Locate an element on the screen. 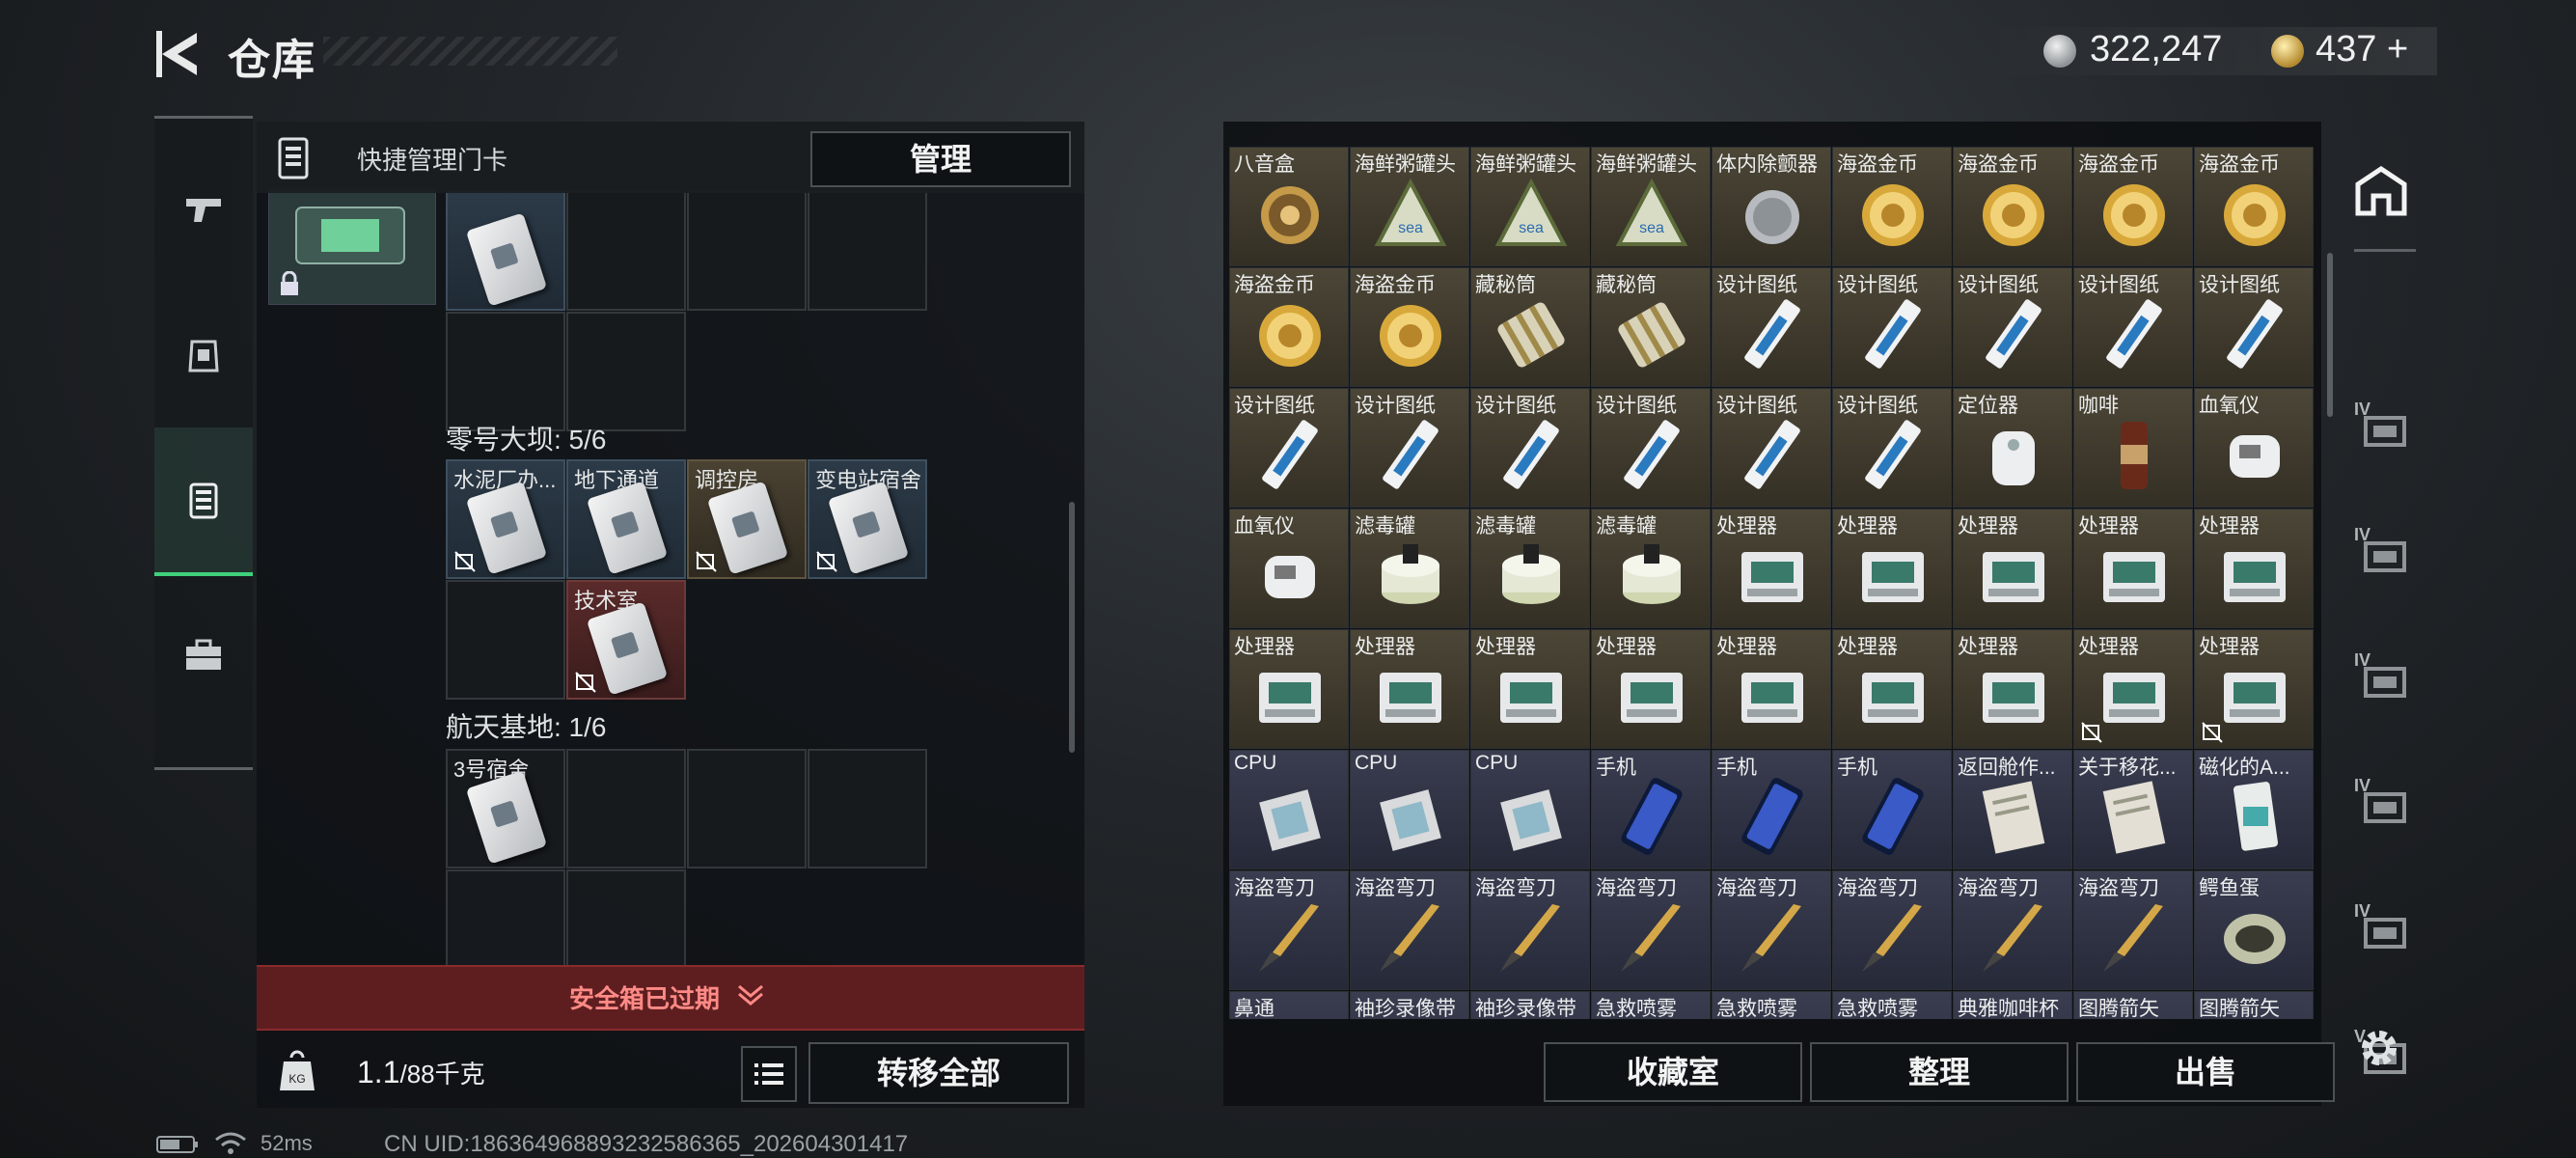 Image resolution: width=2576 pixels, height=1158 pixels. keycard-slot: 3号宿舍 is located at coordinates (506, 808).